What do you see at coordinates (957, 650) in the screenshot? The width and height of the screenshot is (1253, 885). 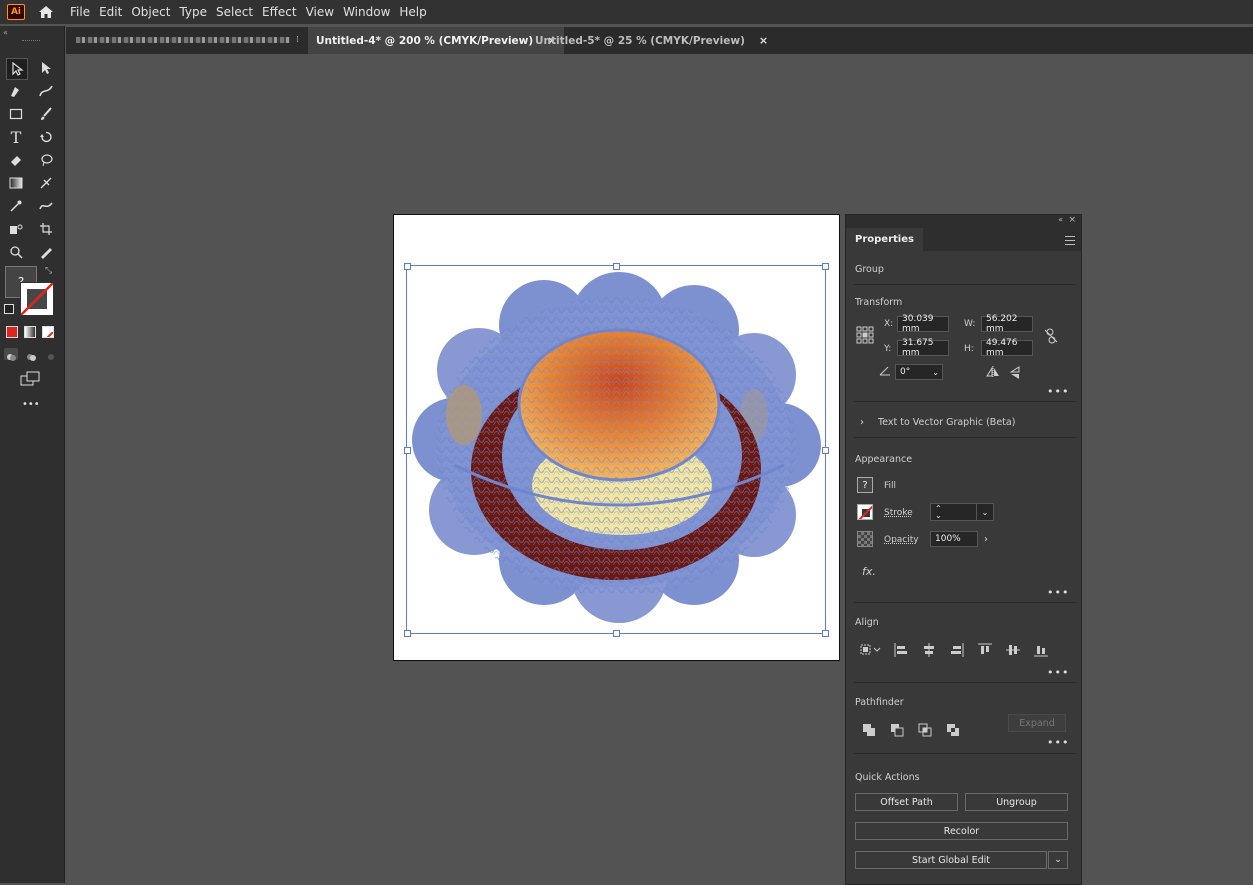 I see `align-right-icon` at bounding box center [957, 650].